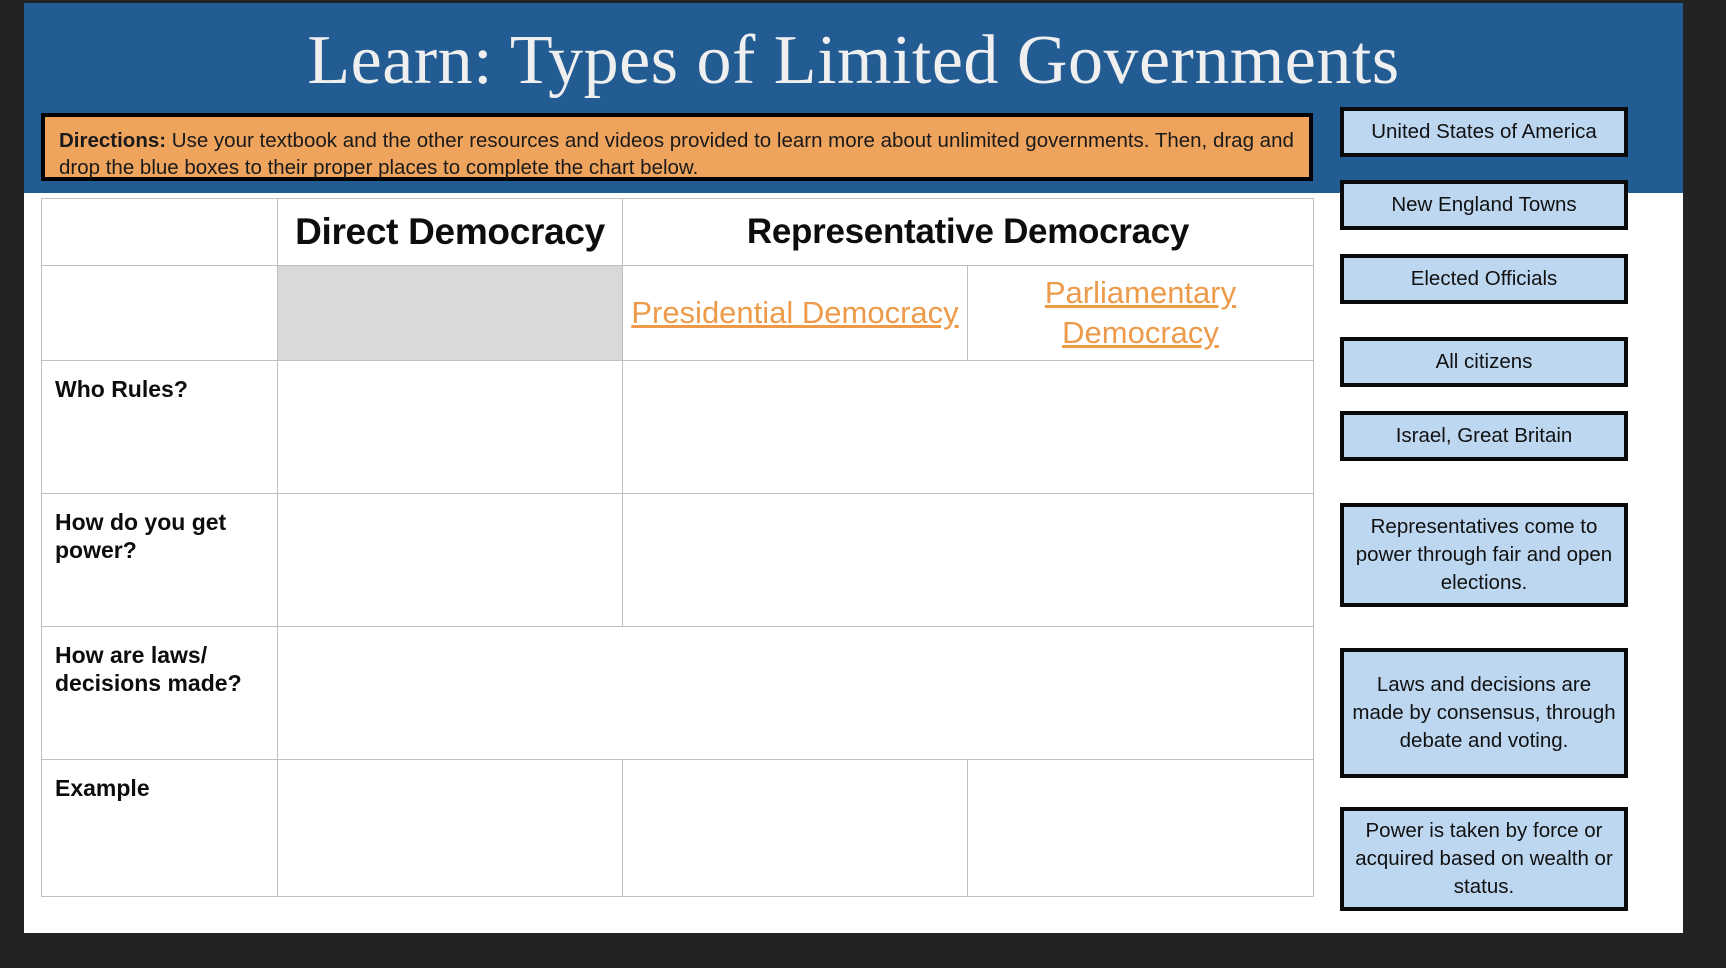 The width and height of the screenshot is (1726, 968). What do you see at coordinates (968, 560) in the screenshot?
I see `dropzone-how-get-power-representative` at bounding box center [968, 560].